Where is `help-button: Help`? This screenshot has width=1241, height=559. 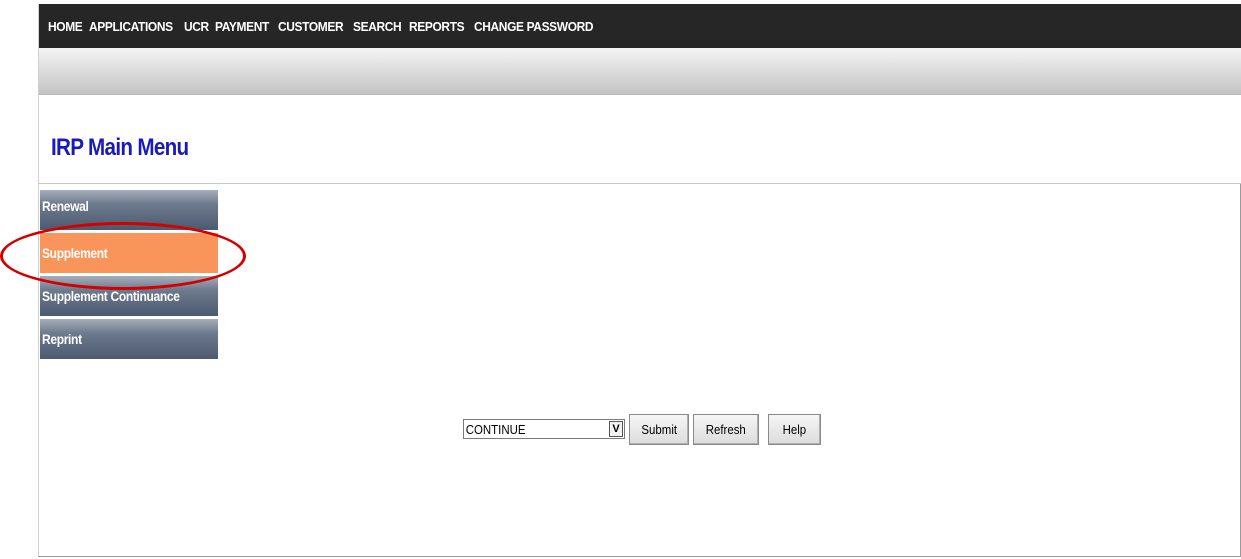 help-button: Help is located at coordinates (794, 429).